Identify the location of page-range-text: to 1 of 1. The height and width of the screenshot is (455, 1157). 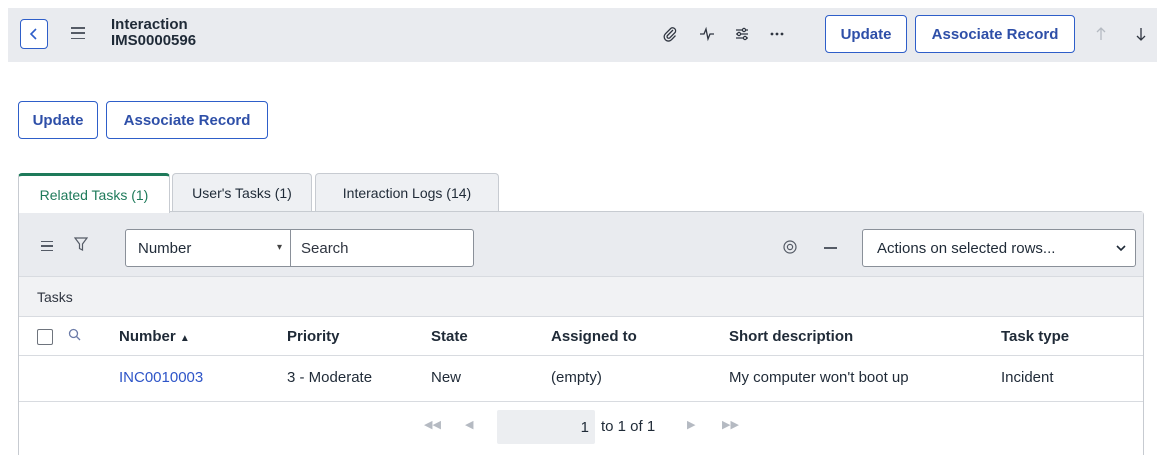
(628, 426).